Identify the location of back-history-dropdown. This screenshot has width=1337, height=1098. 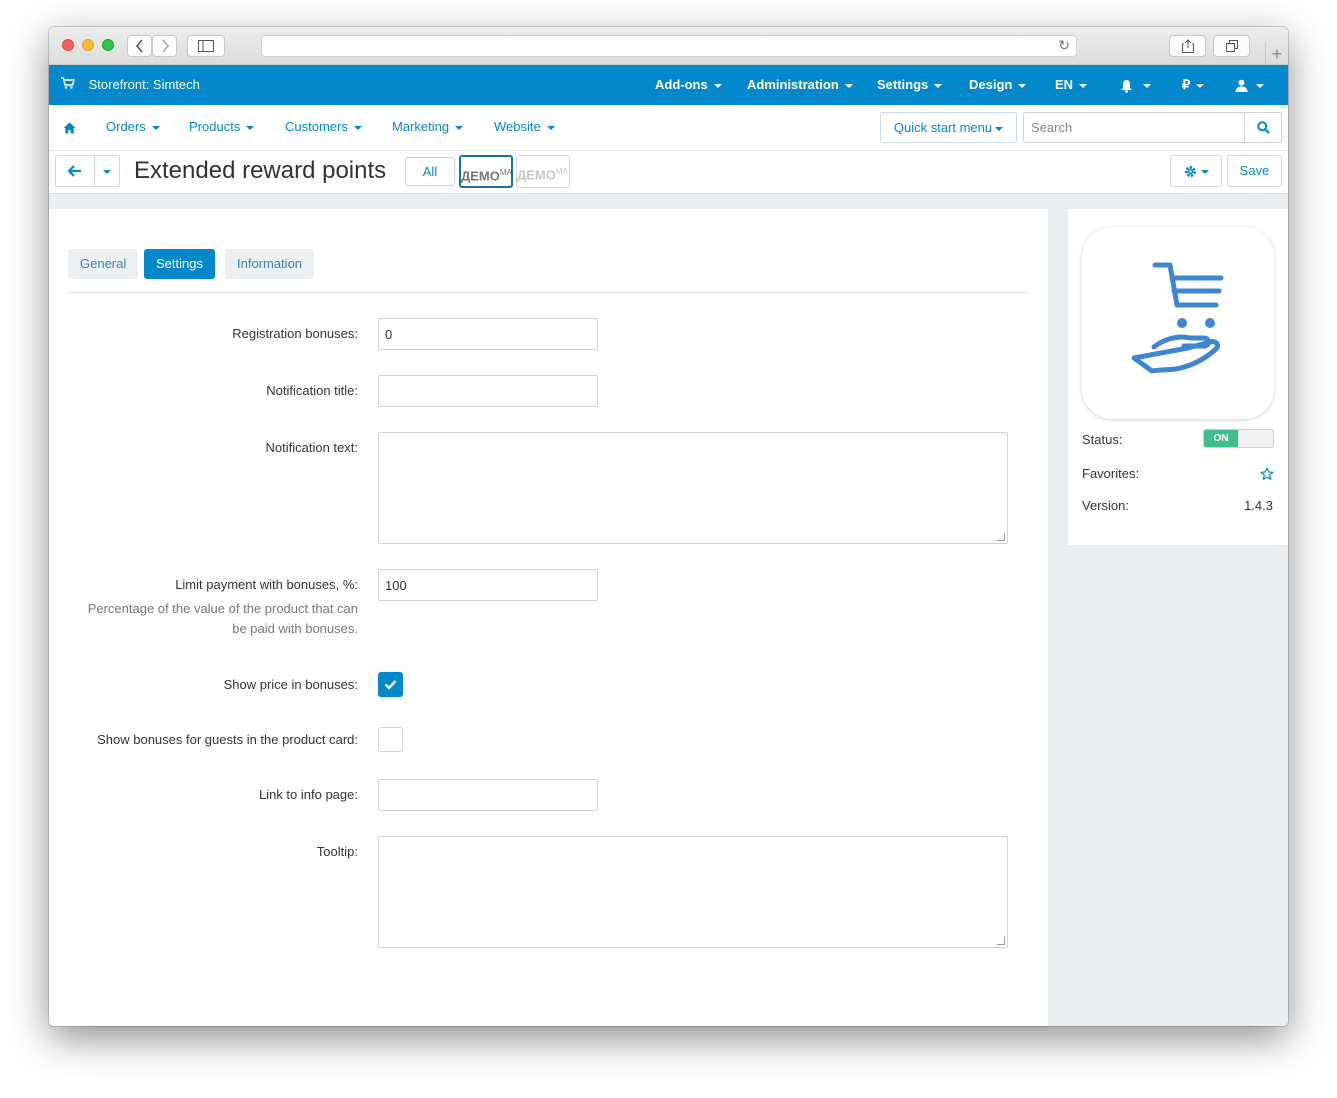
(107, 171).